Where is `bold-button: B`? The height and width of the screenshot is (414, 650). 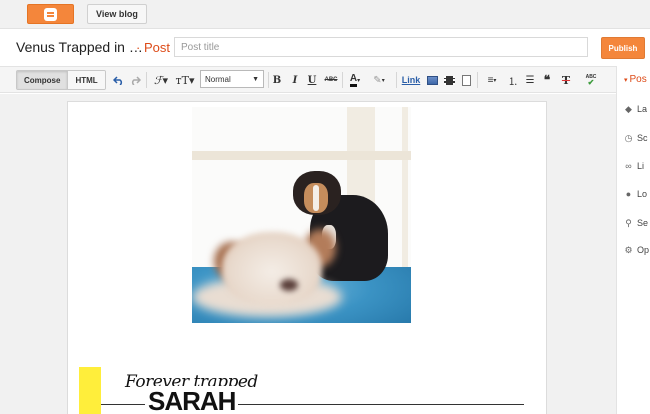 bold-button: B is located at coordinates (277, 80).